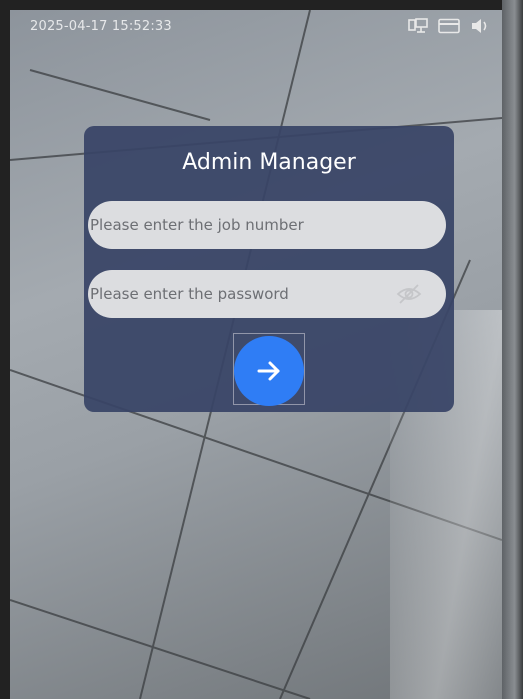 The height and width of the screenshot is (699, 523). Describe the element at coordinates (480, 26) in the screenshot. I see `volume-icon` at that location.